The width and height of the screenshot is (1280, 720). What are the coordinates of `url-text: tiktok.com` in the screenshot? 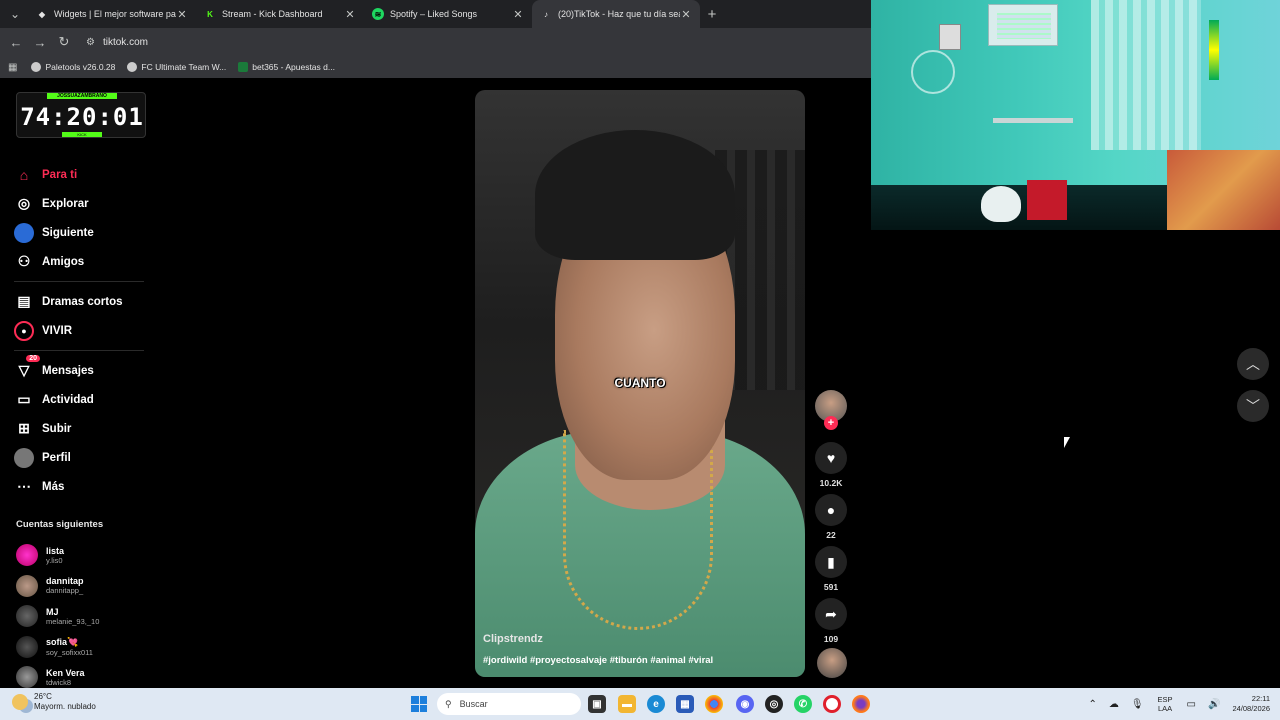 It's located at (125, 42).